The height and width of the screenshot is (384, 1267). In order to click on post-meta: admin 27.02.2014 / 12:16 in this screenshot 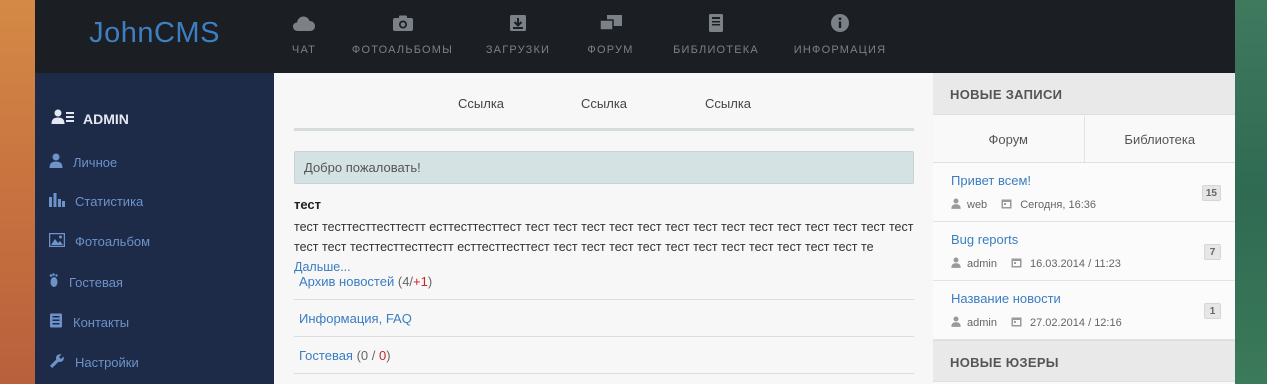, I will do `click(1036, 323)`.